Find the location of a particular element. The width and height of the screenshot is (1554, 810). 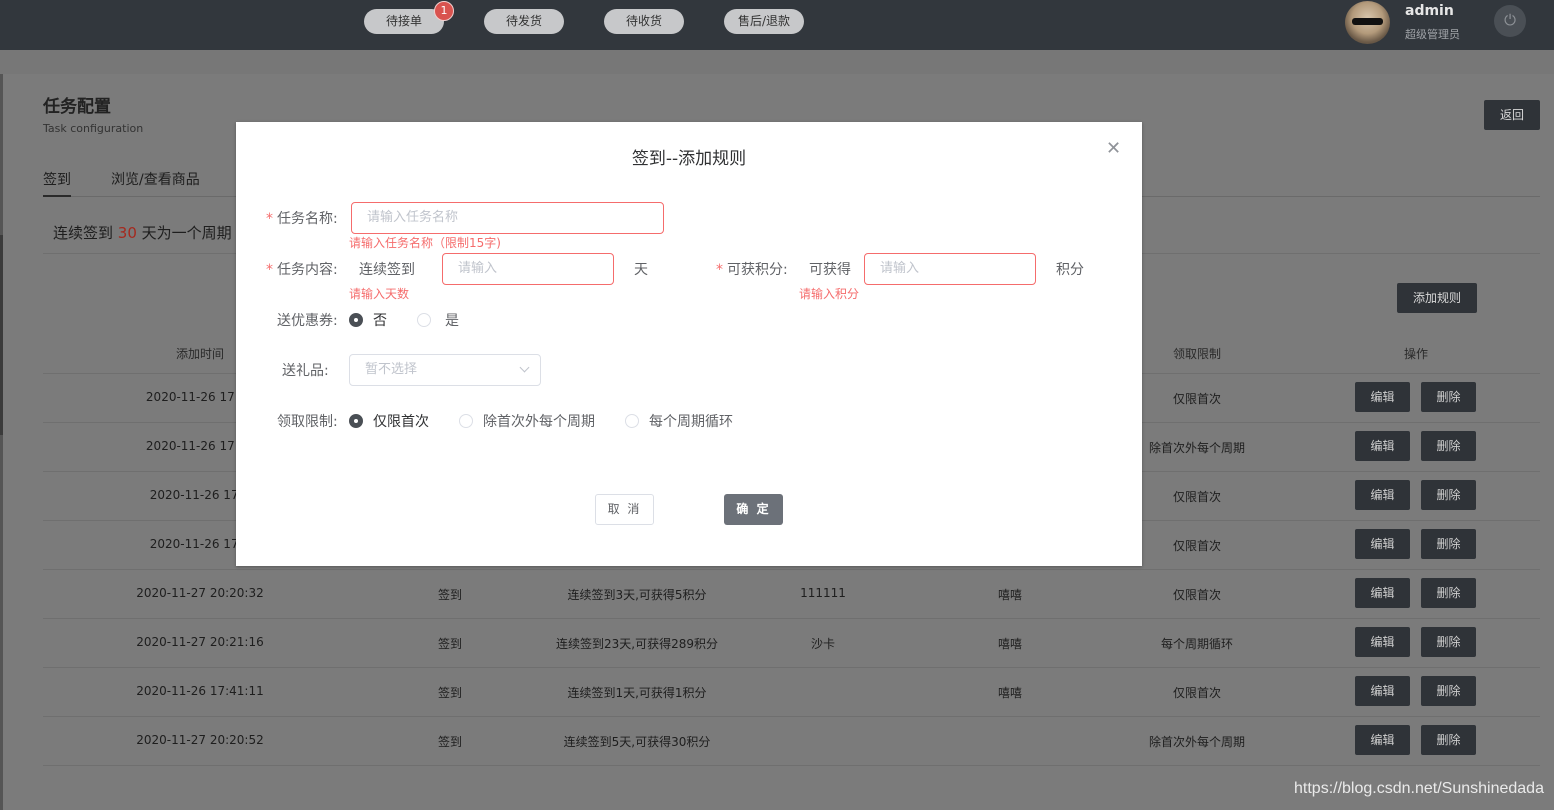

task-name-error: 请输入任务名称（限制15字) is located at coordinates (425, 243).